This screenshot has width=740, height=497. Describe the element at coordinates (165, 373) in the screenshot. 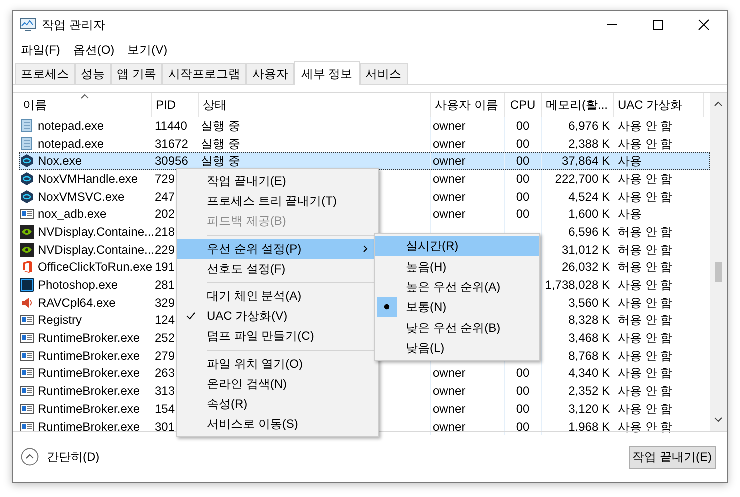

I see `table-cell-text: 263` at that location.